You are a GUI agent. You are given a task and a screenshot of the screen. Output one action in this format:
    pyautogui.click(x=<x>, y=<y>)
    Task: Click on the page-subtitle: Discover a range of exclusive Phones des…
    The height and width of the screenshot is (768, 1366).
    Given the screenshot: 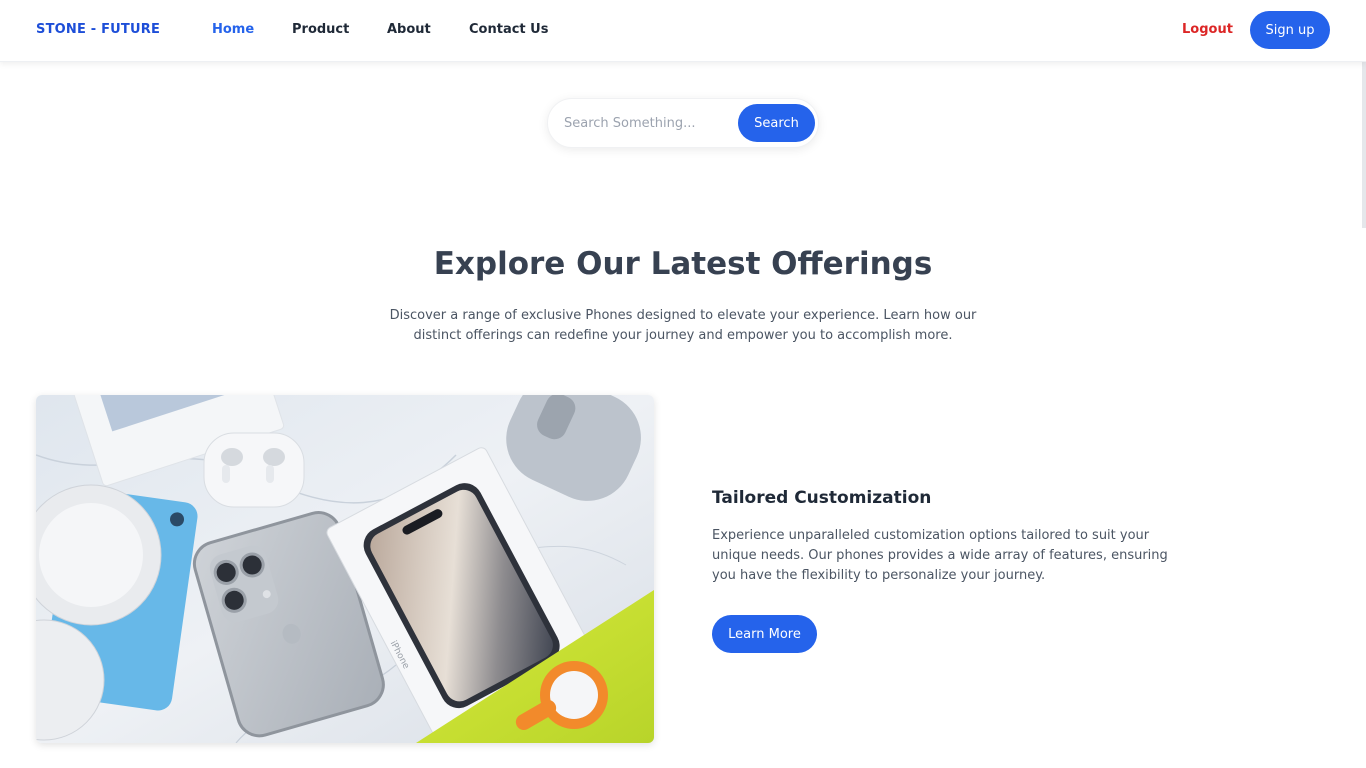 What is the action you would take?
    pyautogui.click(x=683, y=325)
    